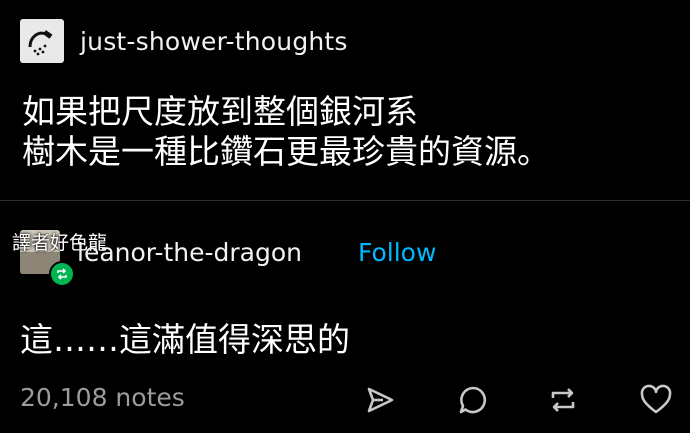  I want to click on reblog-badge-icon, so click(62, 274).